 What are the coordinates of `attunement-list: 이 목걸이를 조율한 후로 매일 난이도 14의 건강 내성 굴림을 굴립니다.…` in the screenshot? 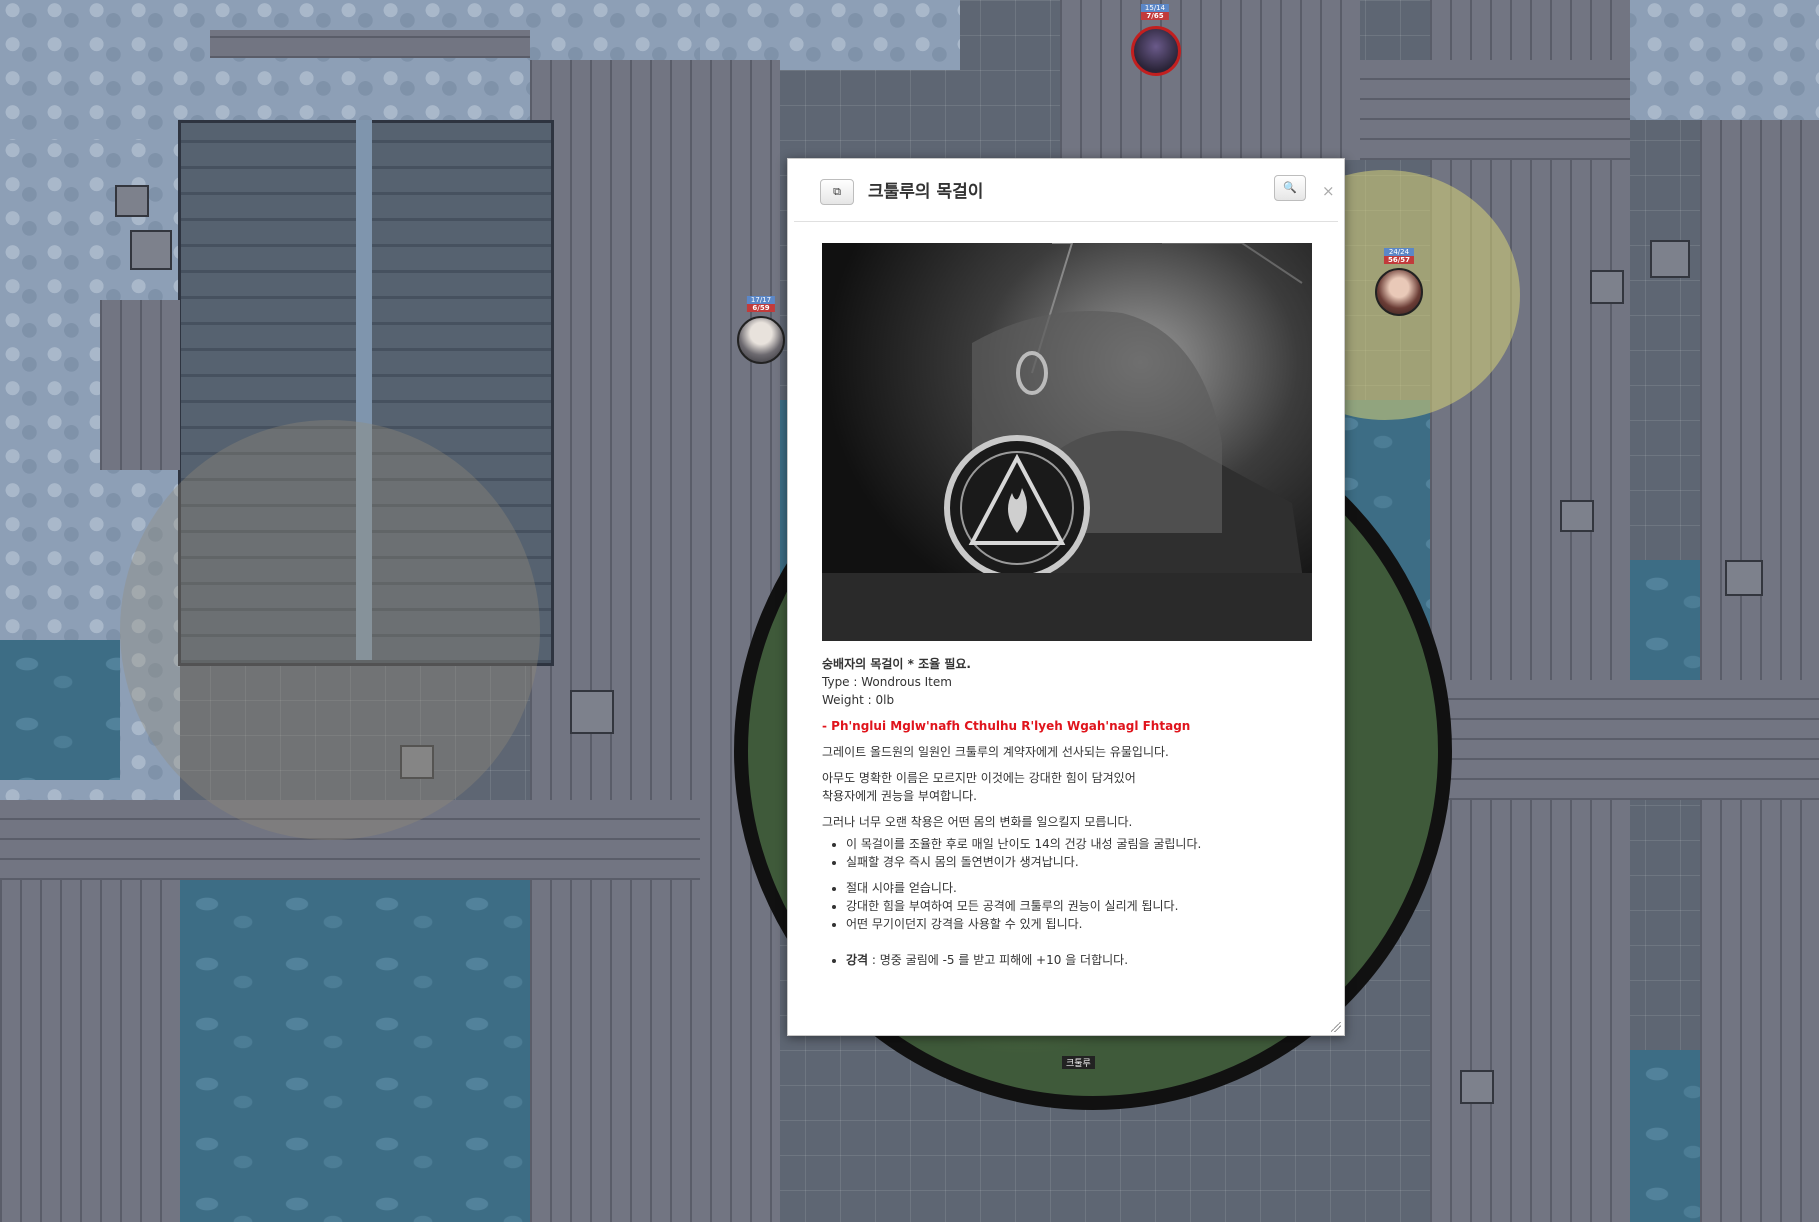 It's located at (1068, 853).